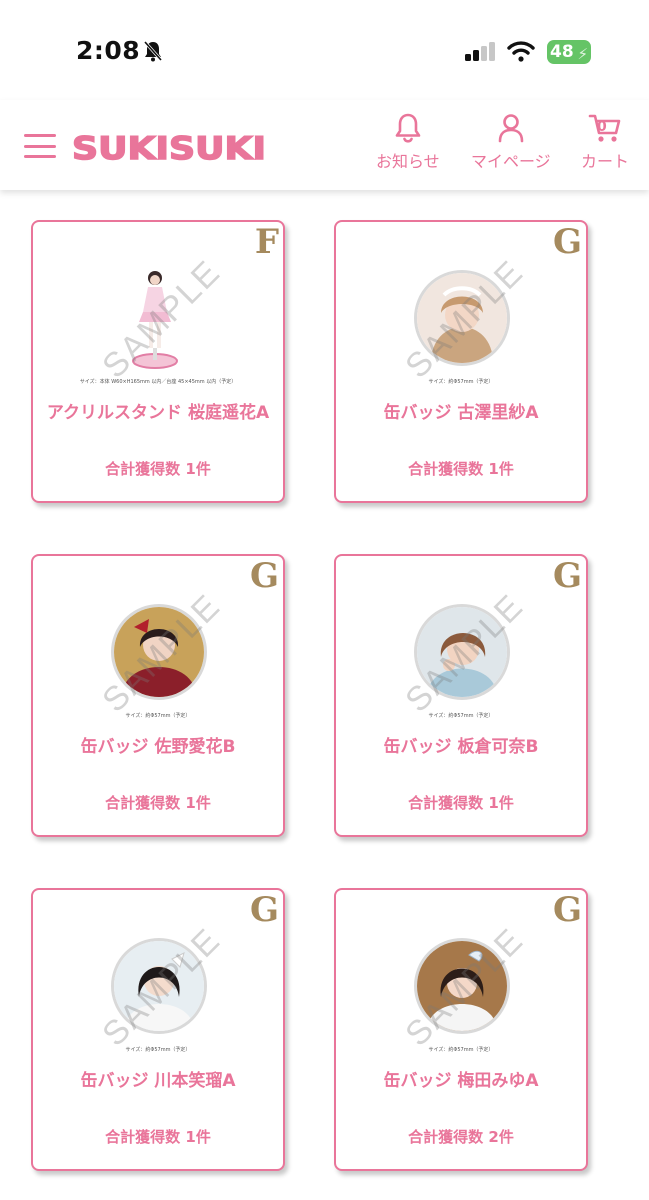 Image resolution: width=649 pixels, height=1200 pixels. What do you see at coordinates (324, 50) in the screenshot?
I see `status-bar: 2:08 48 ⚡` at bounding box center [324, 50].